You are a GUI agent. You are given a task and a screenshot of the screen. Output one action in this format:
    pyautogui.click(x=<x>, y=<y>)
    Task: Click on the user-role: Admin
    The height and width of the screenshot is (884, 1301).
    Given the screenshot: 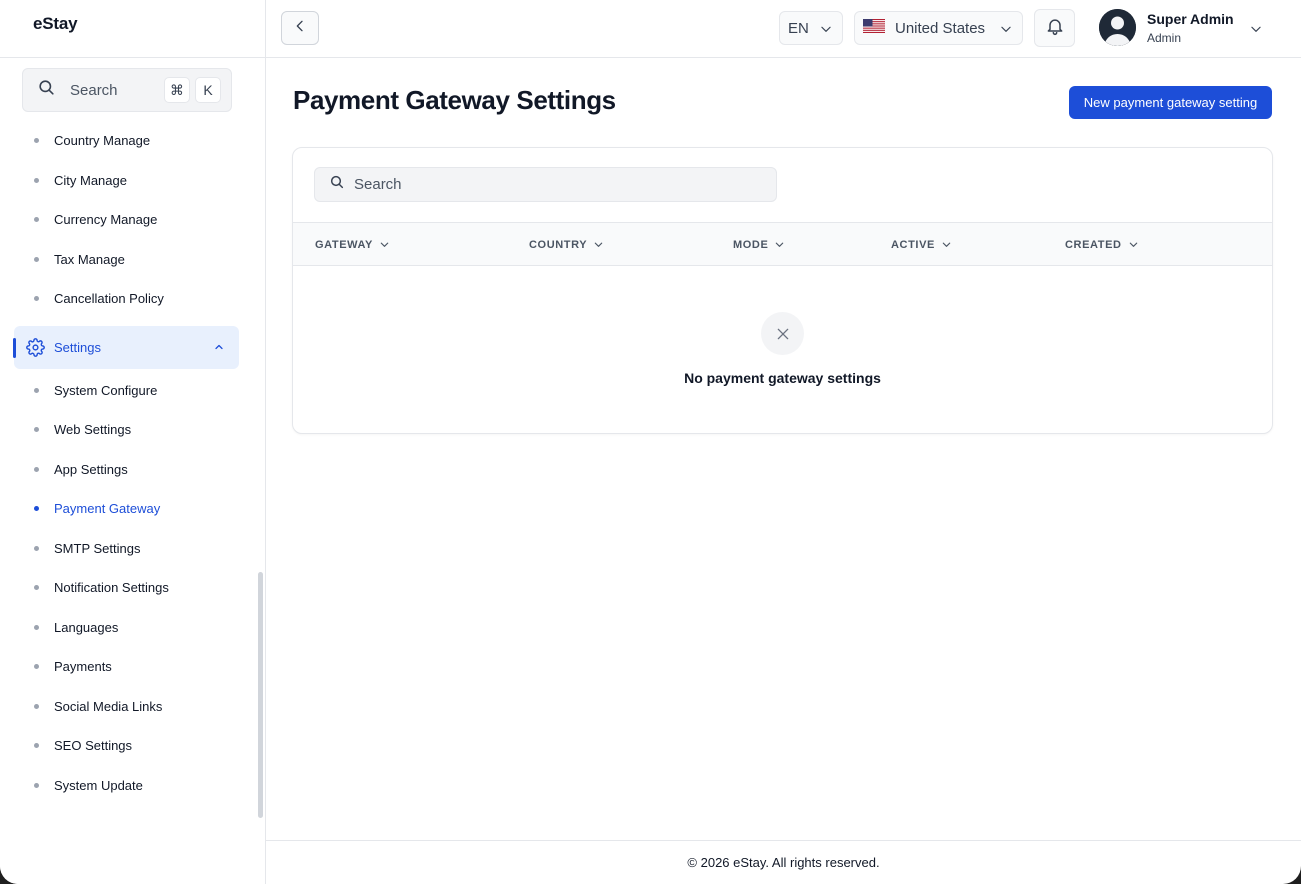 What is the action you would take?
    pyautogui.click(x=1164, y=38)
    